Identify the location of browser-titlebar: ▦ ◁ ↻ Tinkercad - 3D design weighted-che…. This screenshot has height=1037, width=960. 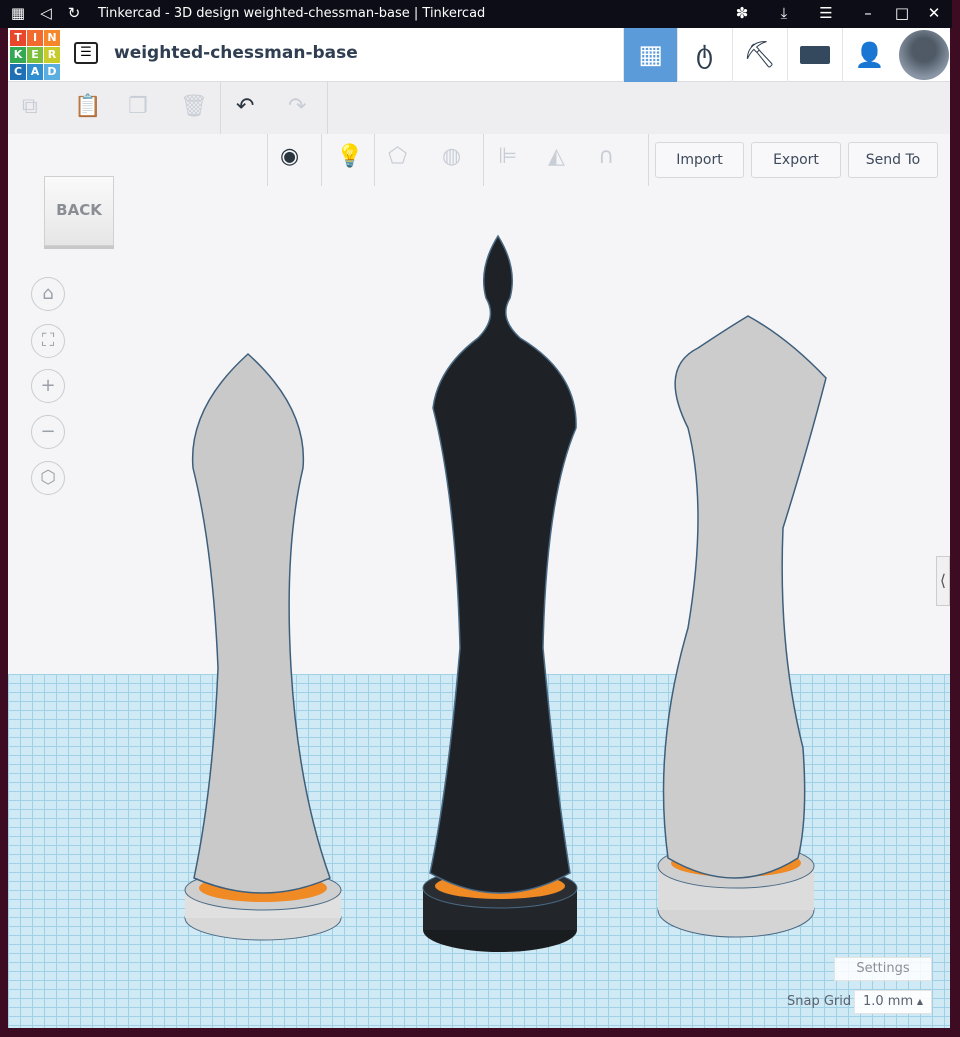
(476, 14).